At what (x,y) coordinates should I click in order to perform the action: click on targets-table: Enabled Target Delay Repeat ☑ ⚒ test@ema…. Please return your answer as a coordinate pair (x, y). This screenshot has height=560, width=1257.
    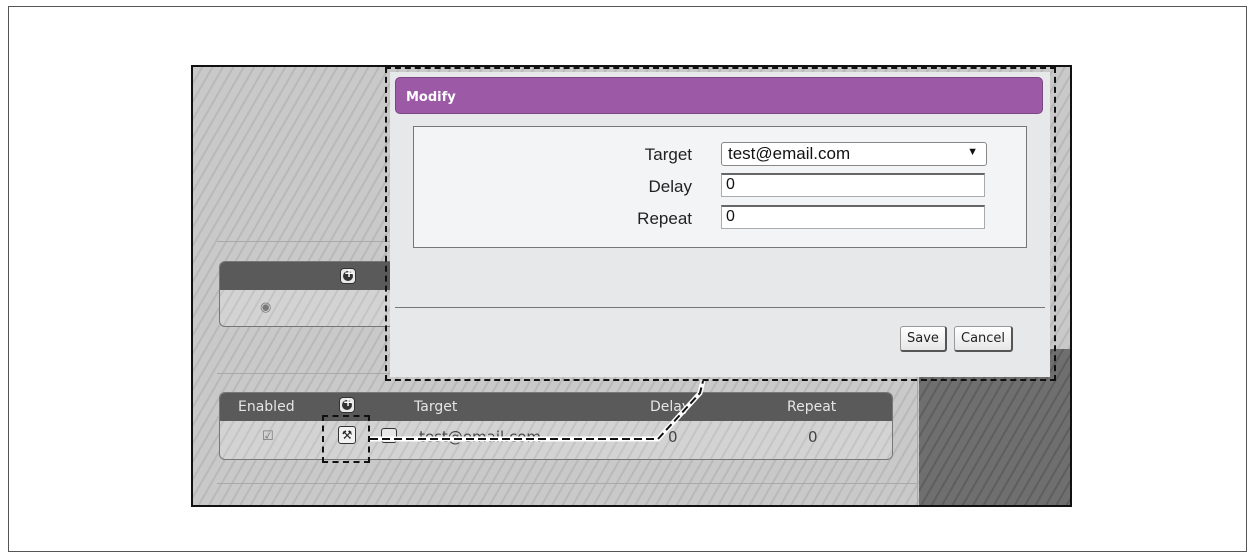
    Looking at the image, I should click on (556, 426).